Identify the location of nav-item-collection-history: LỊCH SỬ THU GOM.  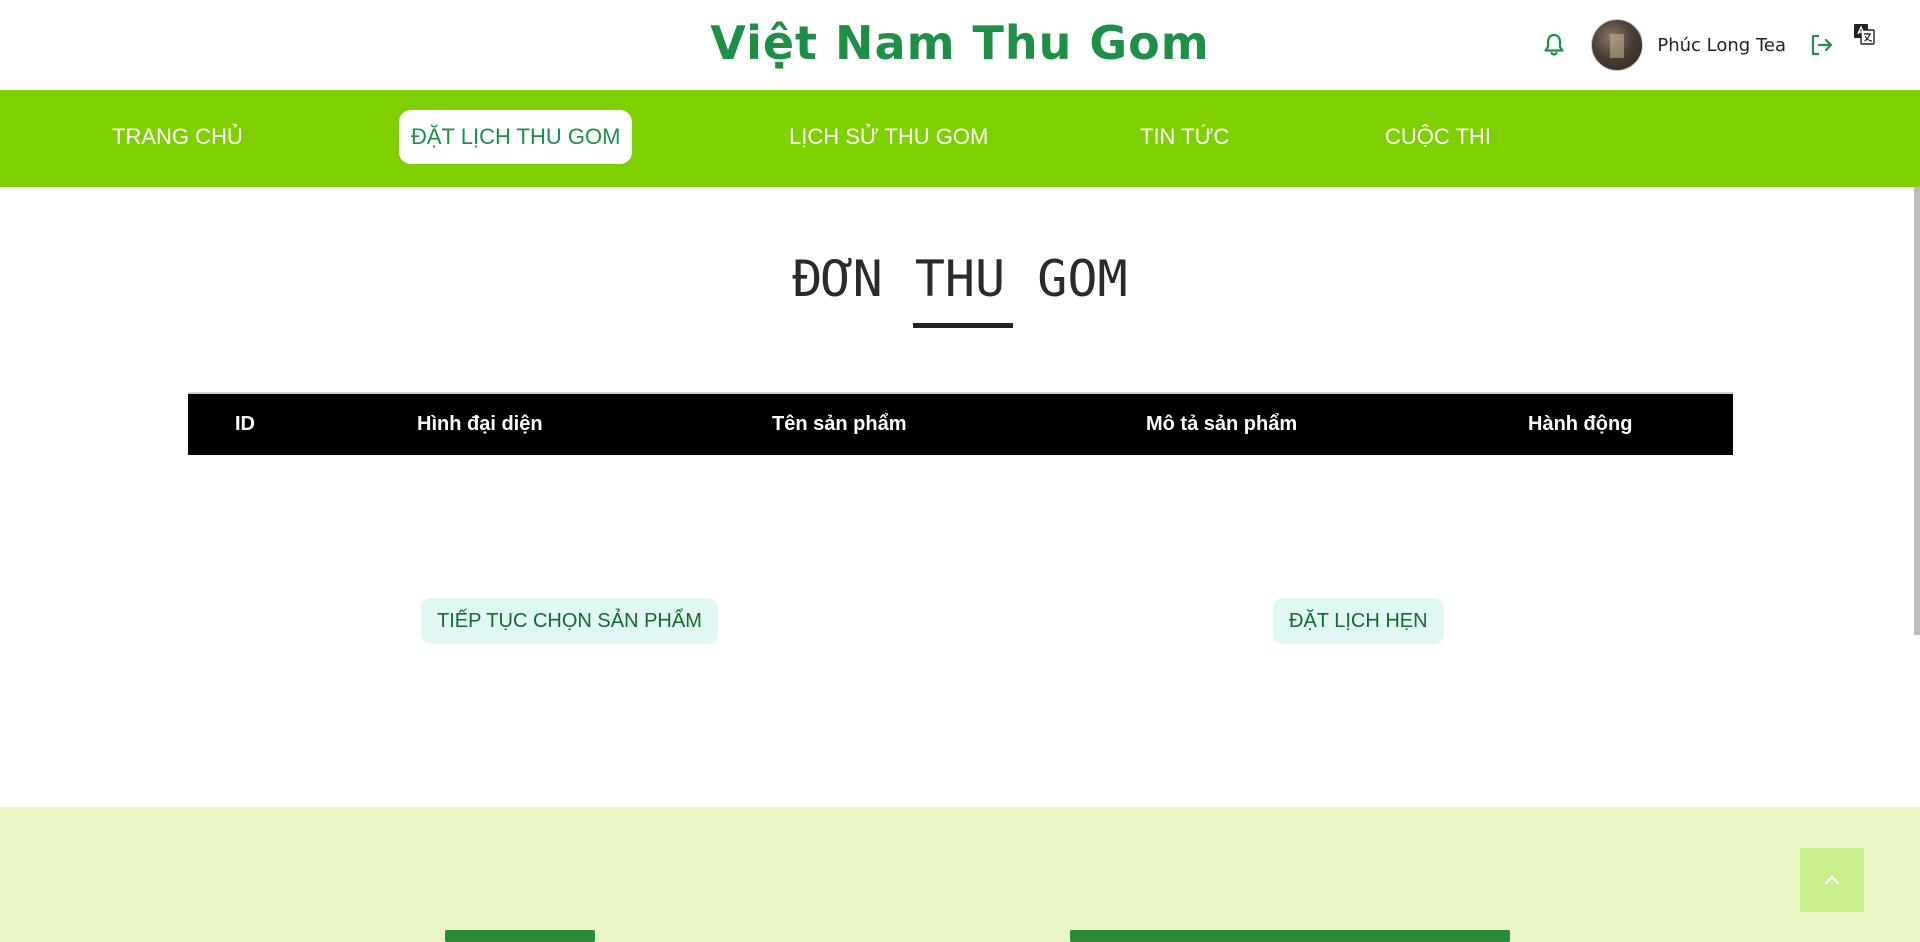
(888, 137).